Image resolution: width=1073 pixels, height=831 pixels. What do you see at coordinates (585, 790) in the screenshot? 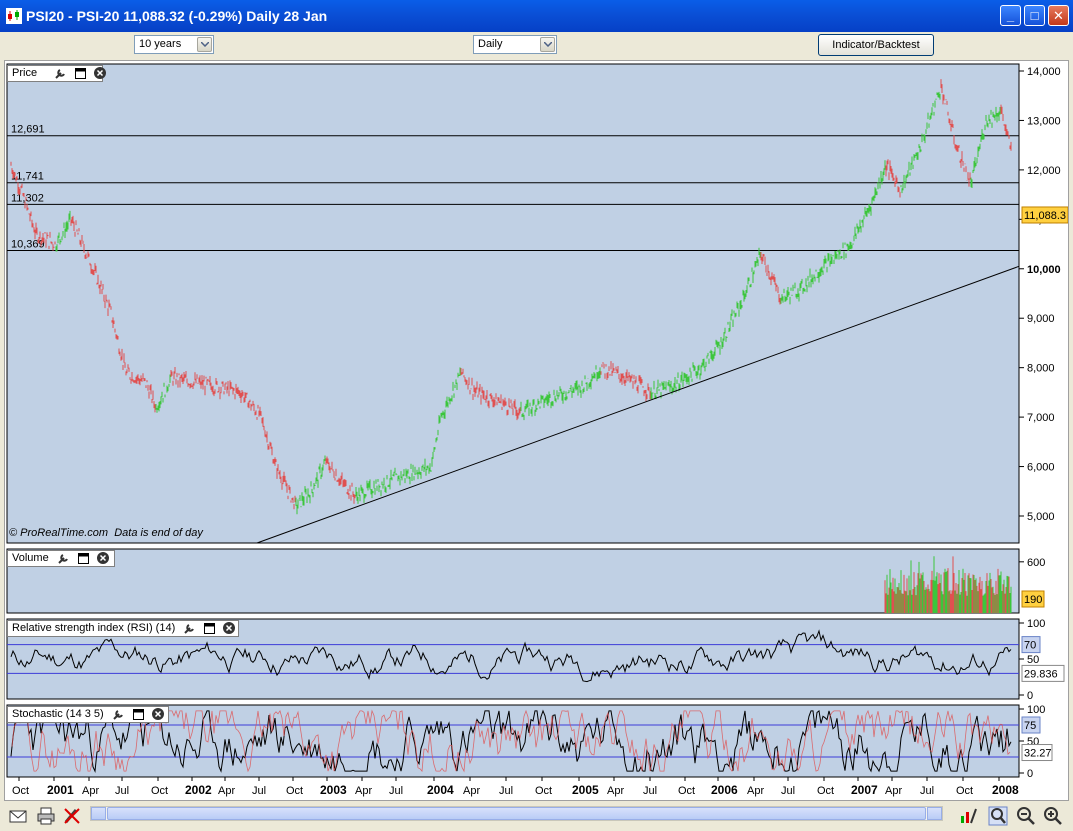
I see `x-axis-label: 2005` at bounding box center [585, 790].